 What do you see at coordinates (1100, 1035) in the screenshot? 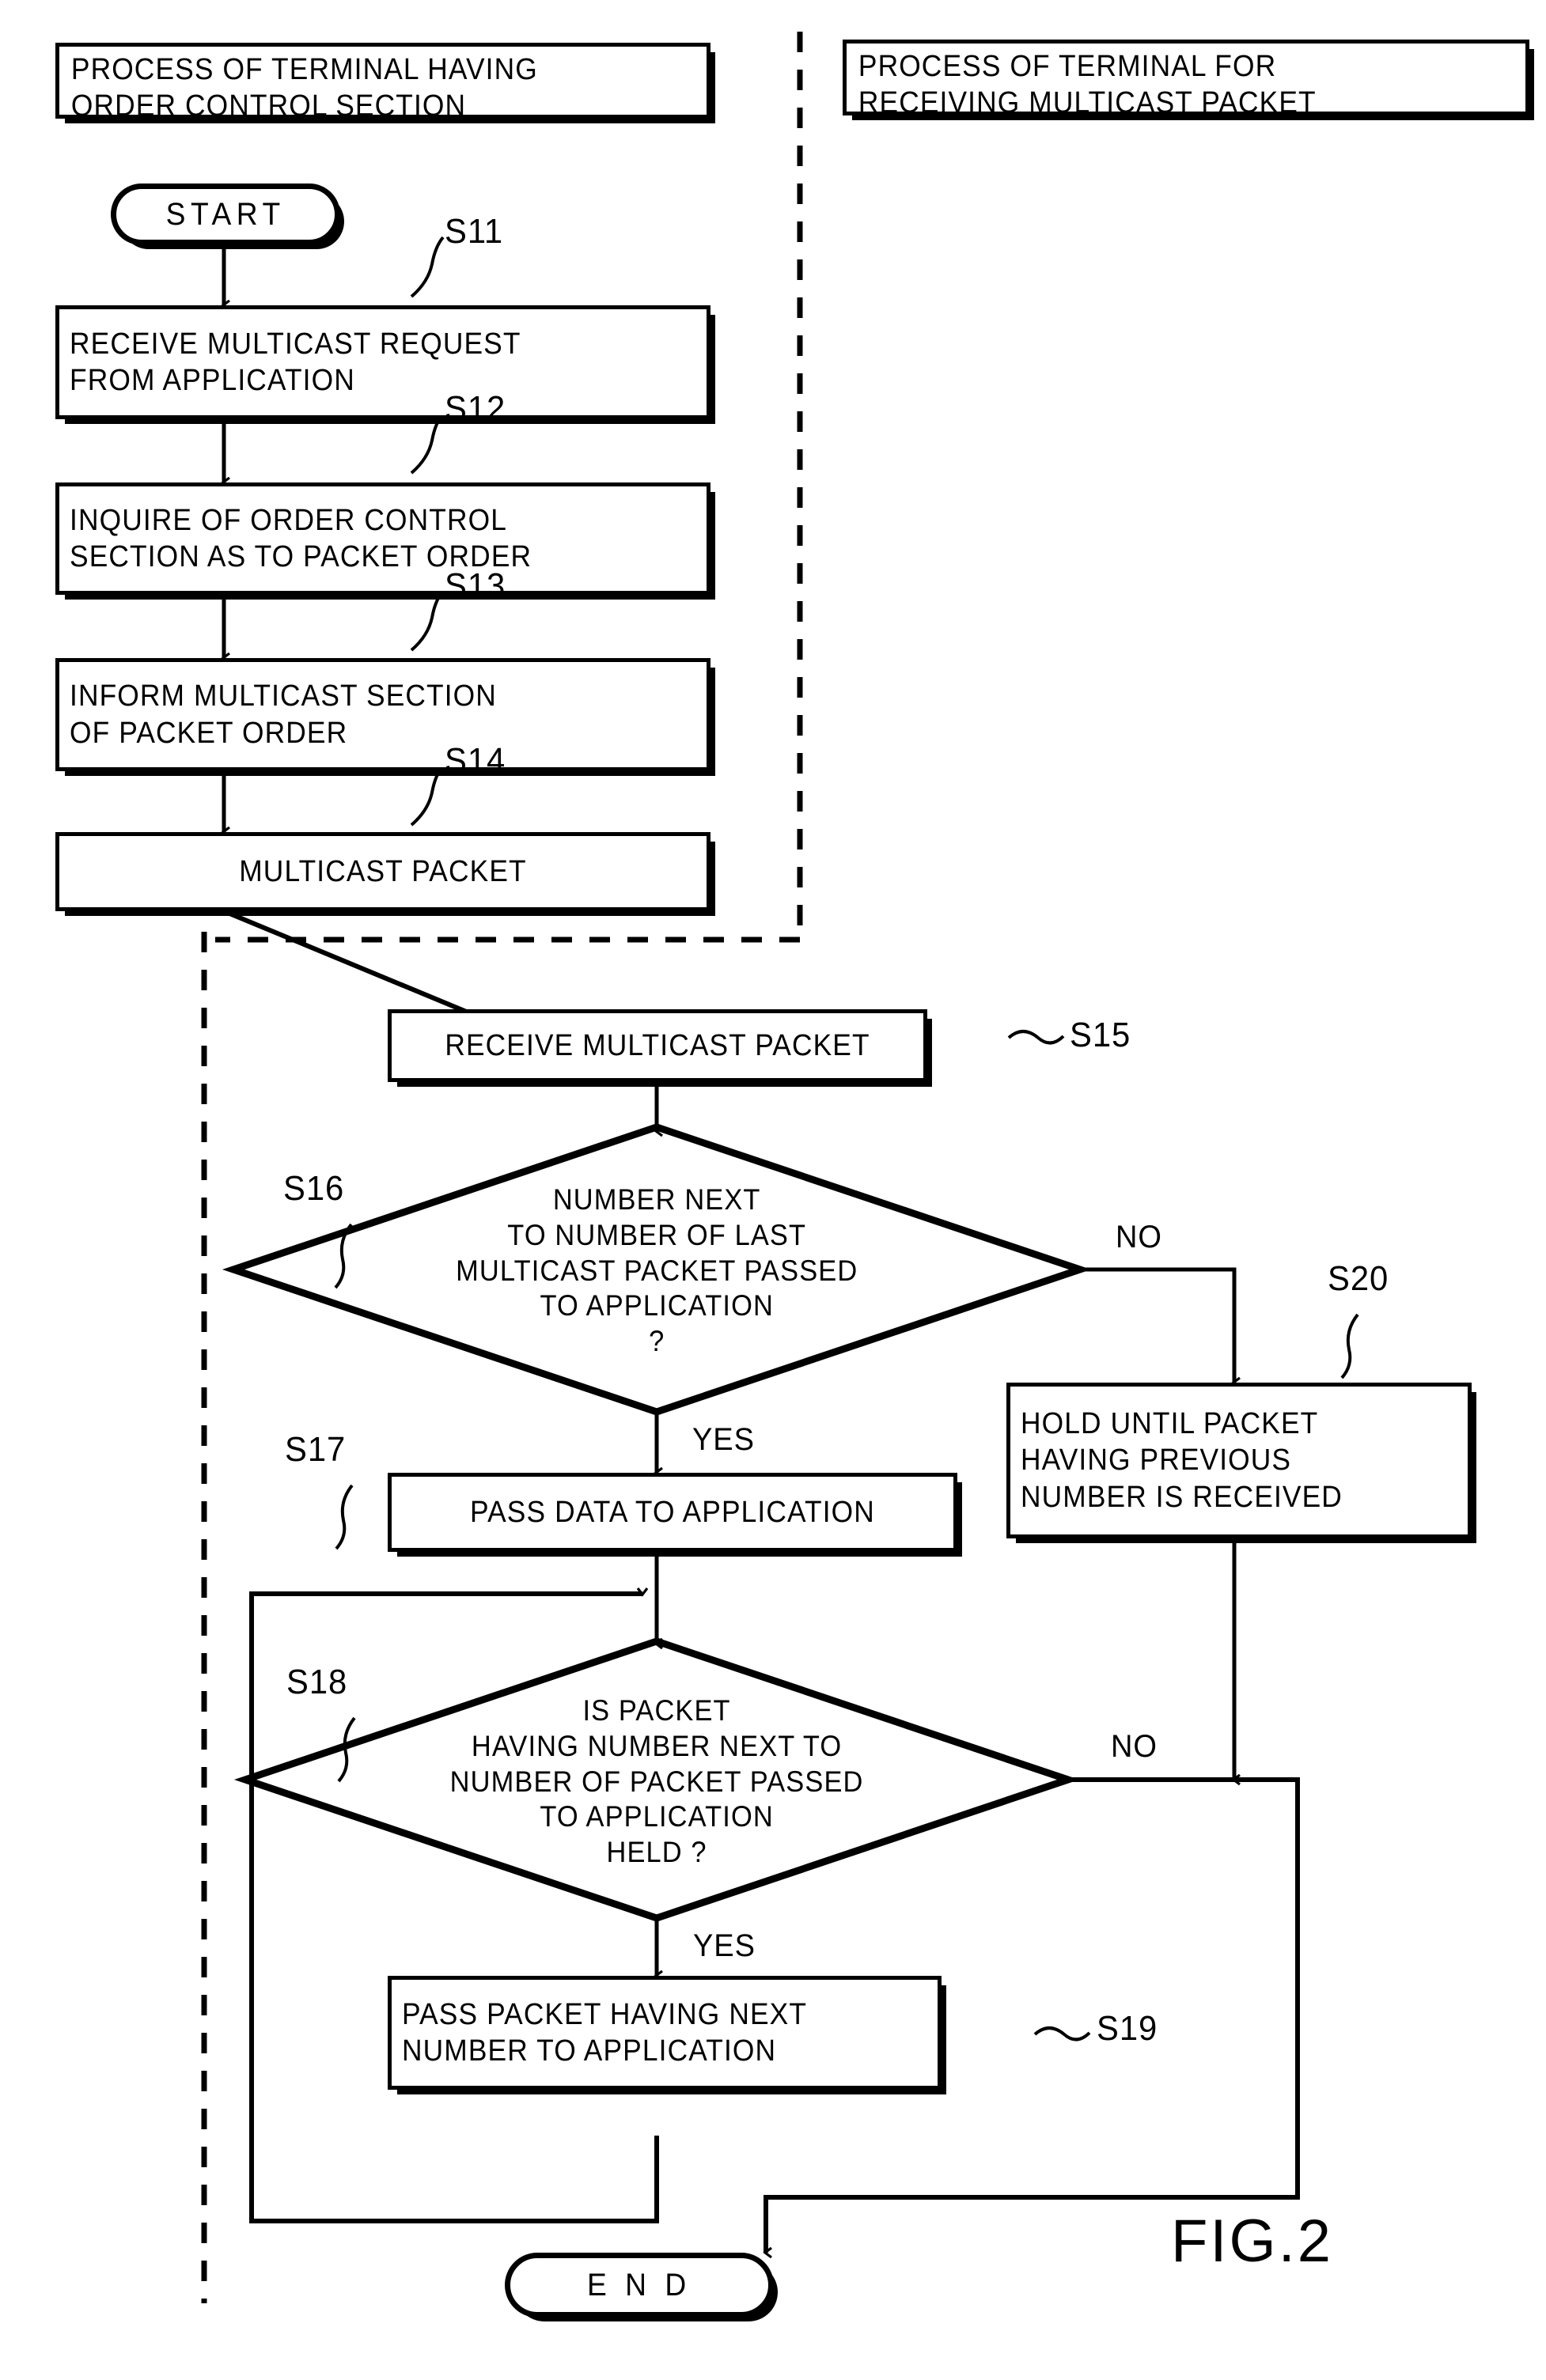
I see `step-label-s15: S15` at bounding box center [1100, 1035].